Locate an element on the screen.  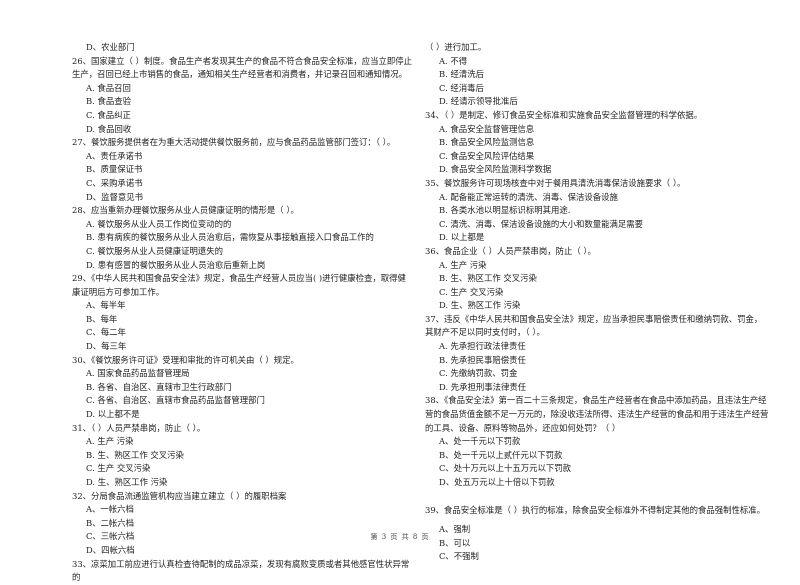
option: A、责任承诺书 is located at coordinates (114, 155).